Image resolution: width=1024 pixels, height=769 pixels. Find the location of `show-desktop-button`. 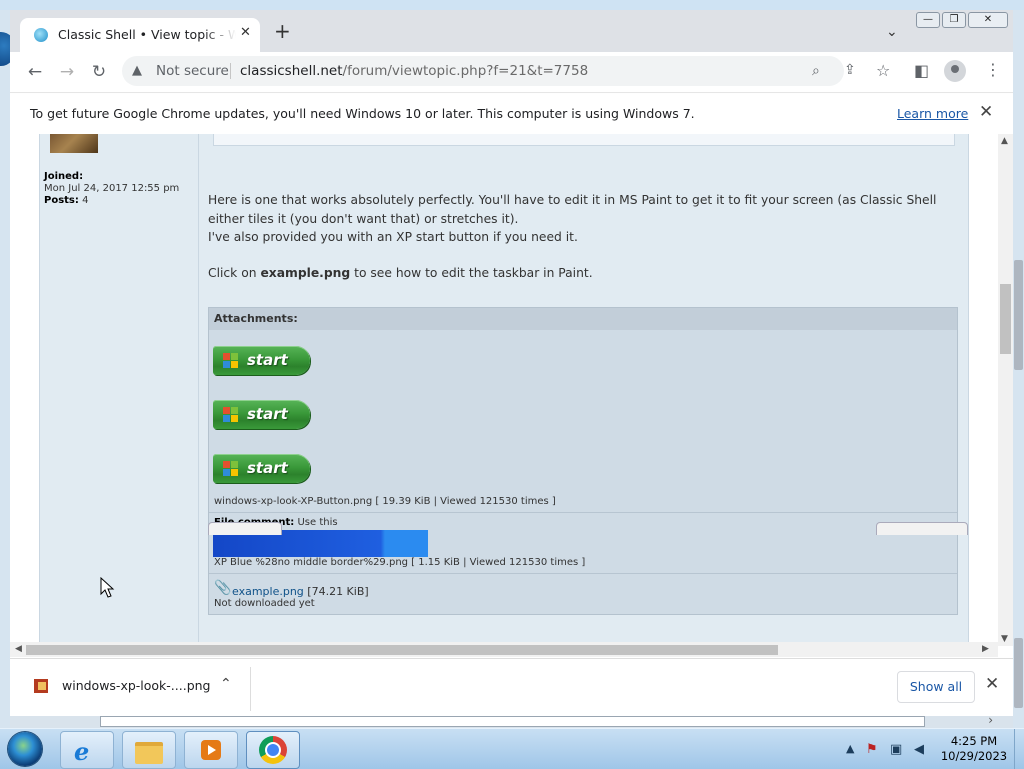

show-desktop-button is located at coordinates (1019, 749).